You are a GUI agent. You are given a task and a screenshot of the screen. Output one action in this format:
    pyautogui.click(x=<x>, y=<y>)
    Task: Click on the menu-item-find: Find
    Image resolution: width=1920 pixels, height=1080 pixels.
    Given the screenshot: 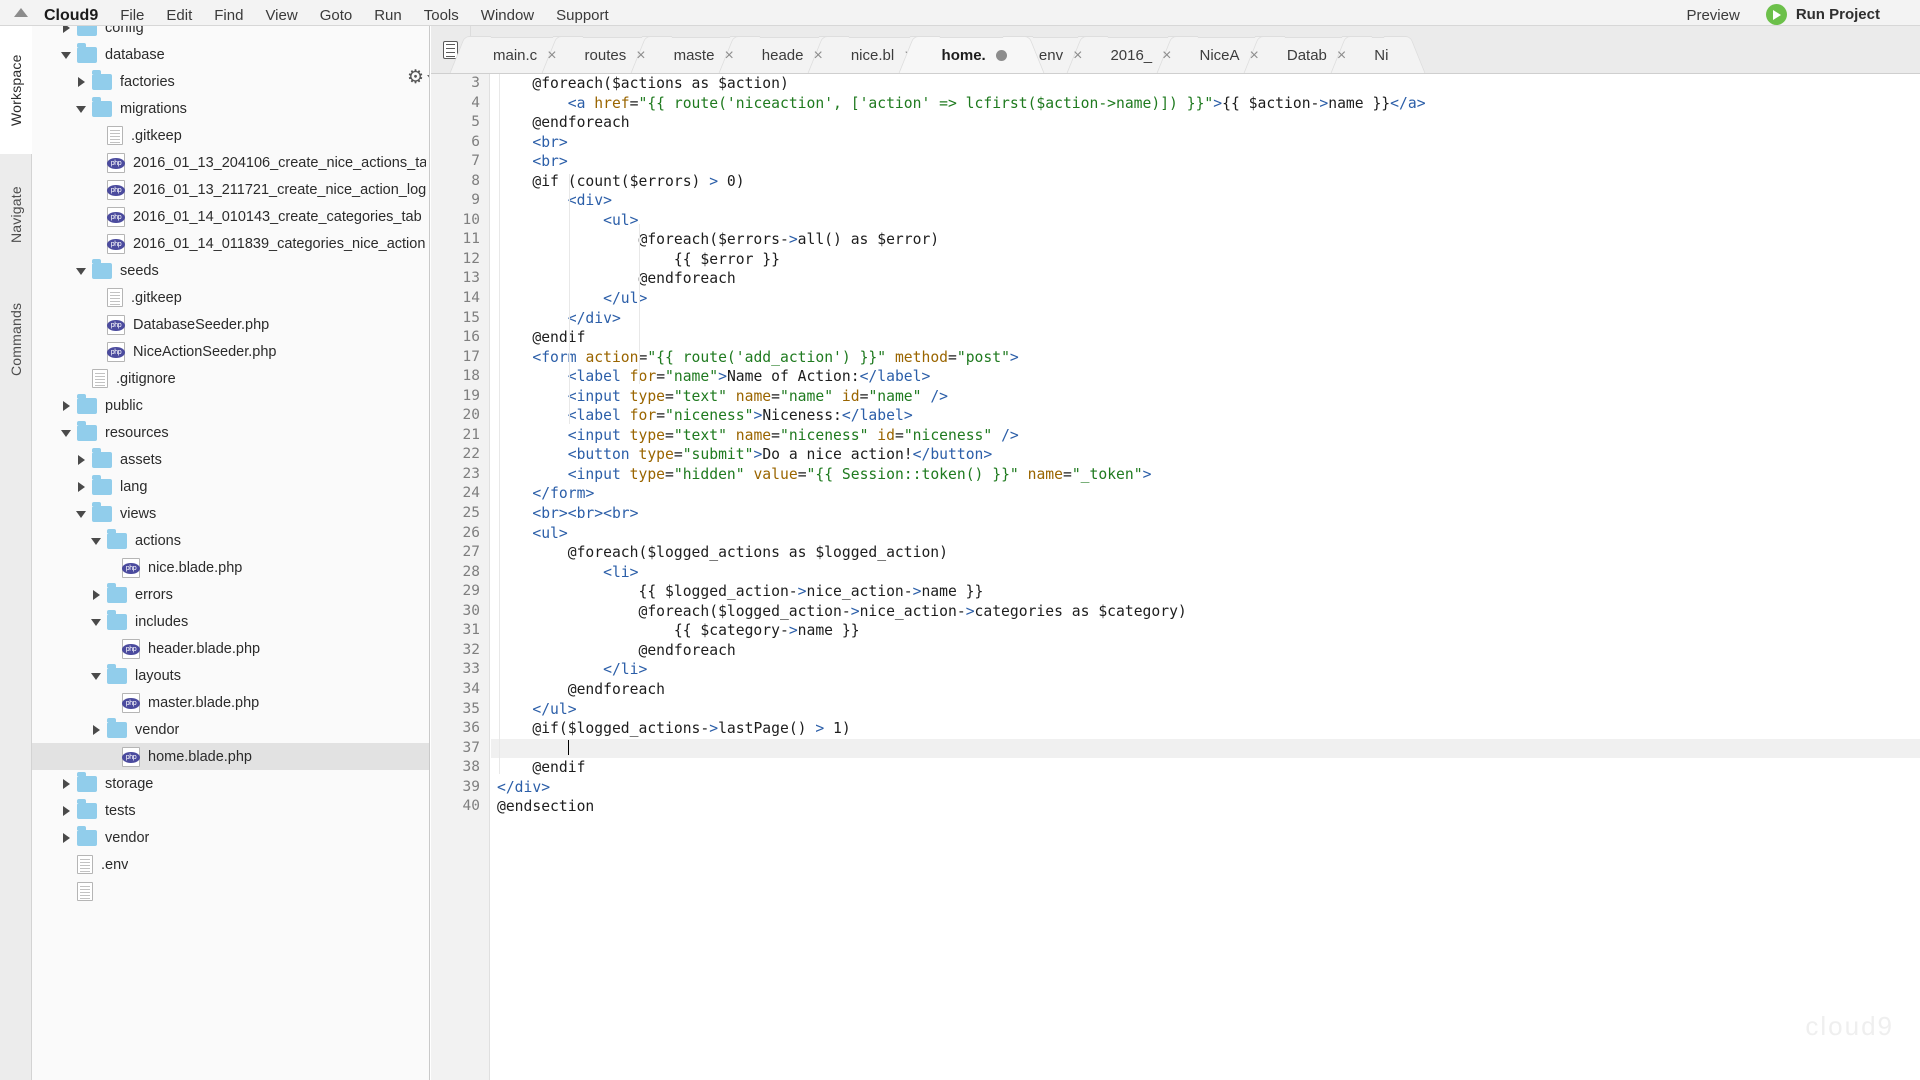 What is the action you would take?
    pyautogui.click(x=228, y=15)
    